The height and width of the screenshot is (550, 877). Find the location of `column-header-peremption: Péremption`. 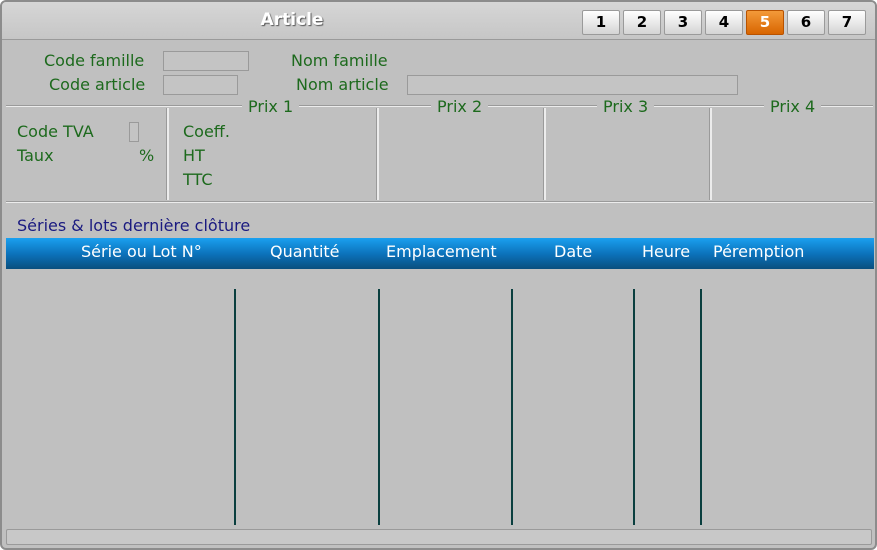

column-header-peremption: Péremption is located at coordinates (758, 251).